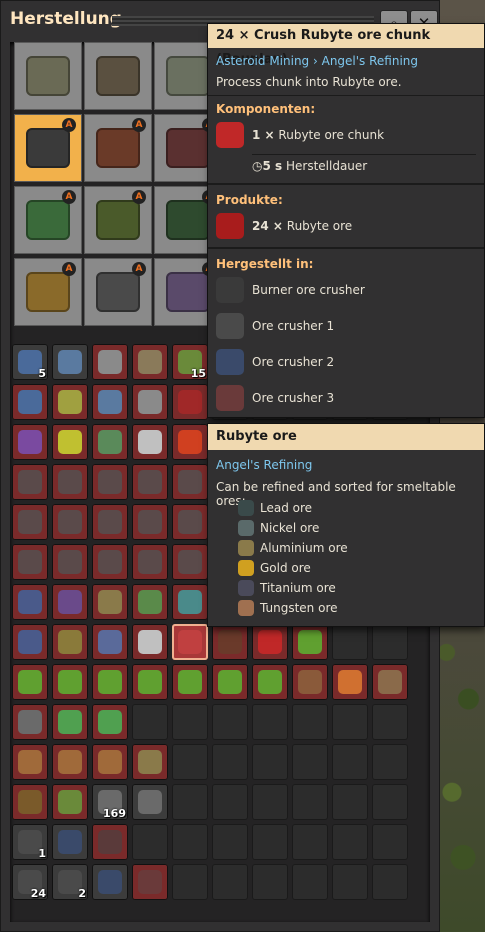 This screenshot has width=485, height=932. Describe the element at coordinates (198, 373) in the screenshot. I see `recipe-count: 15` at that location.